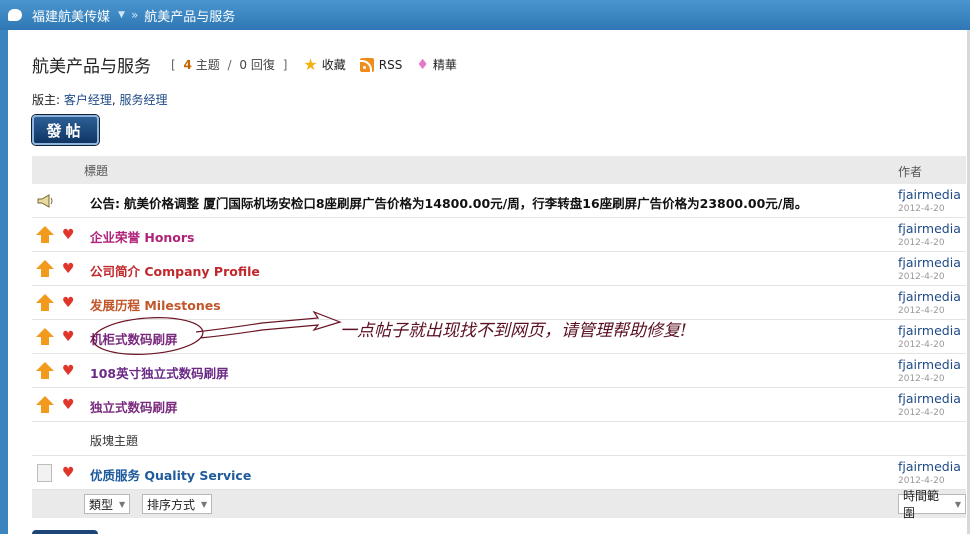  What do you see at coordinates (148, 336) in the screenshot?
I see `annotation-circle` at bounding box center [148, 336].